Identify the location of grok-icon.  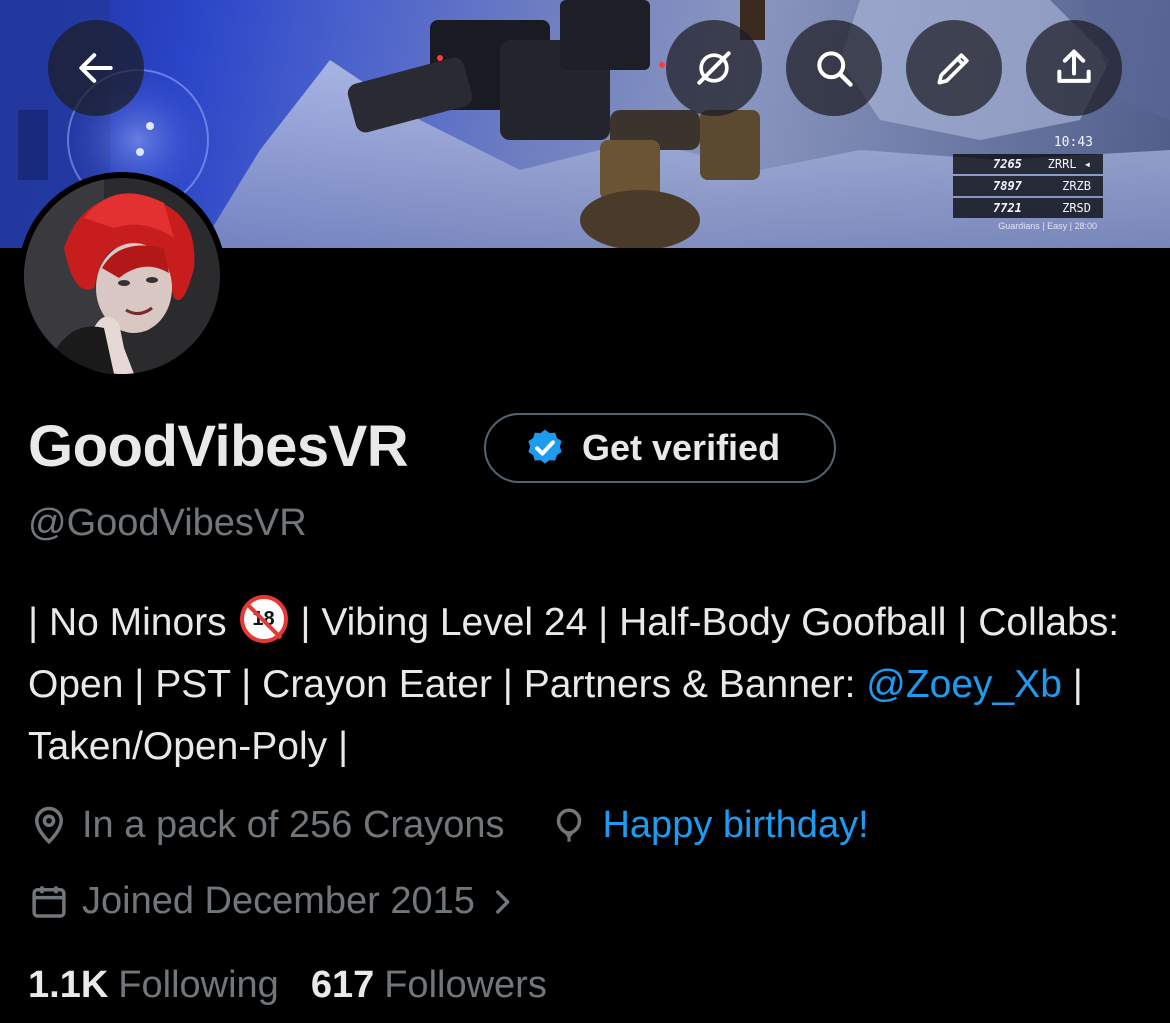
(714, 68).